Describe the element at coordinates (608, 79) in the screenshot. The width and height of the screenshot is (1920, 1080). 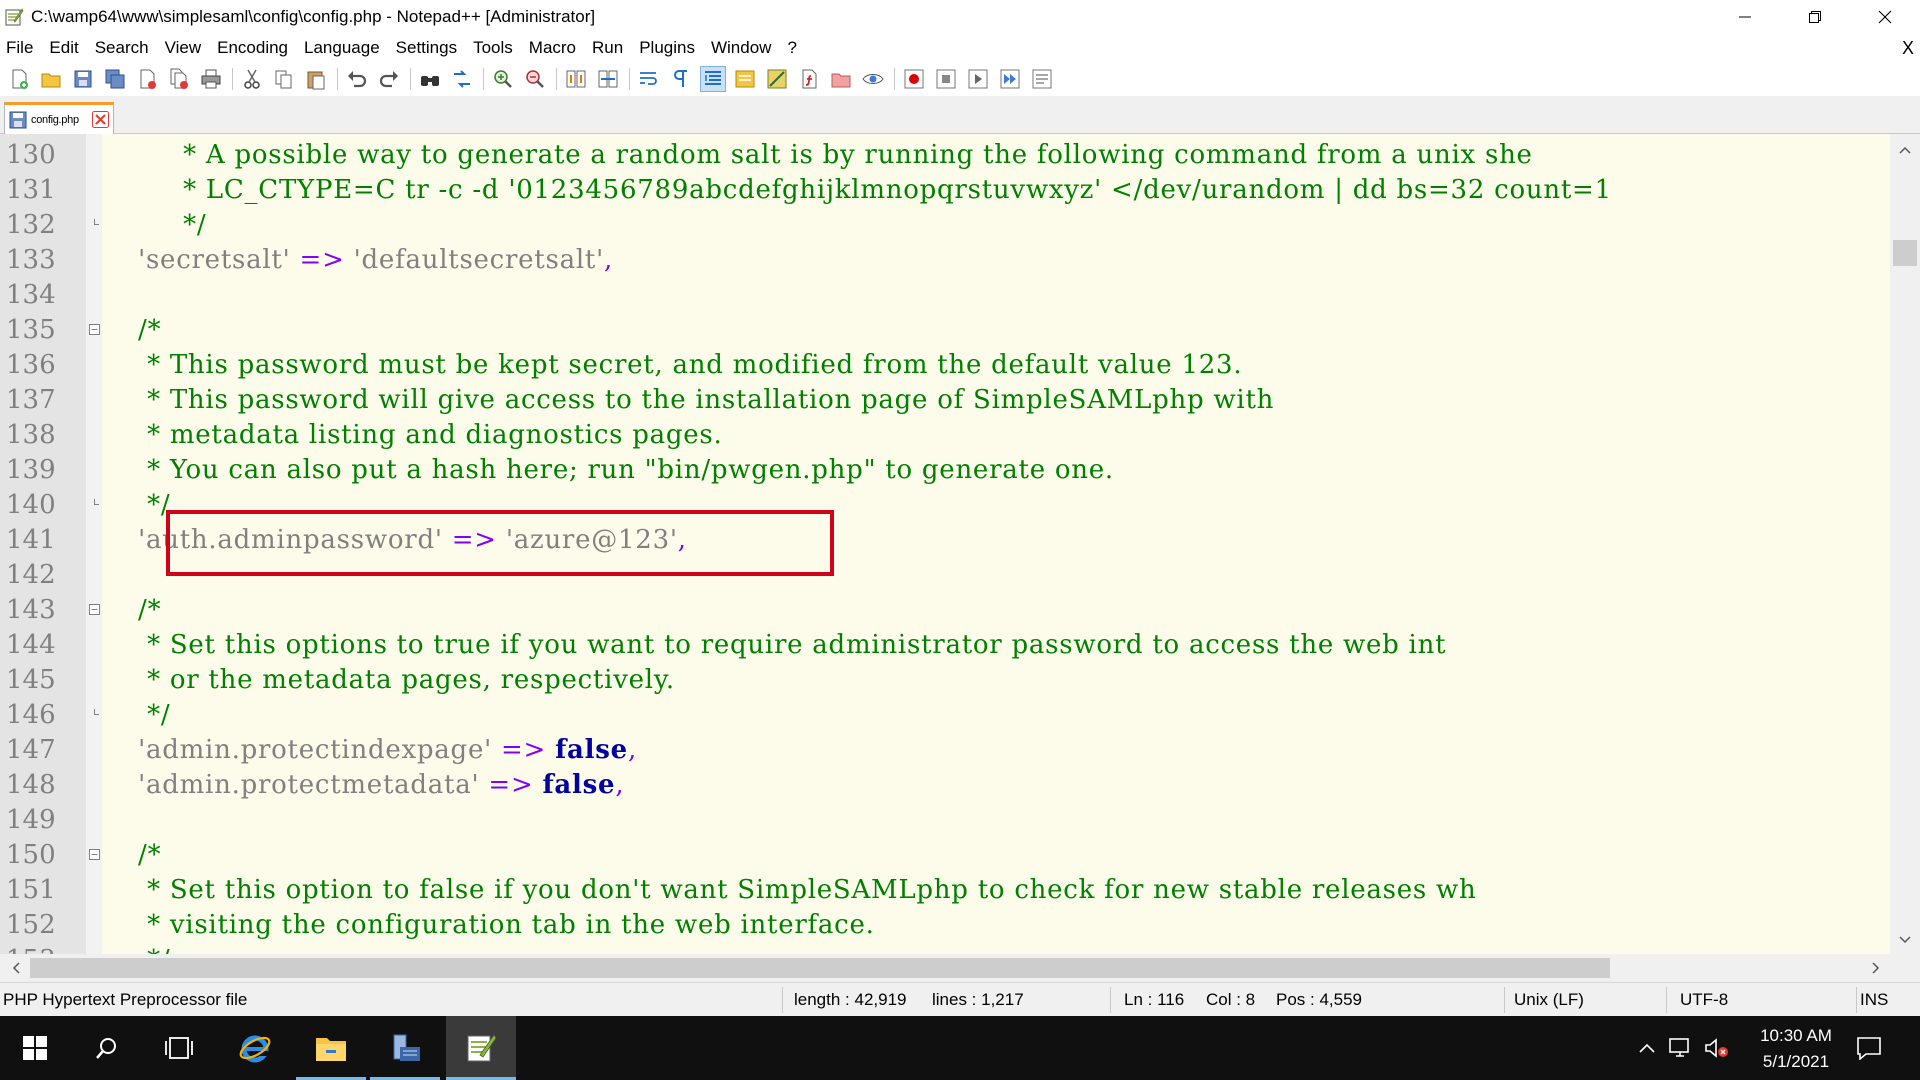
I see `sync-horizontal-button` at that location.